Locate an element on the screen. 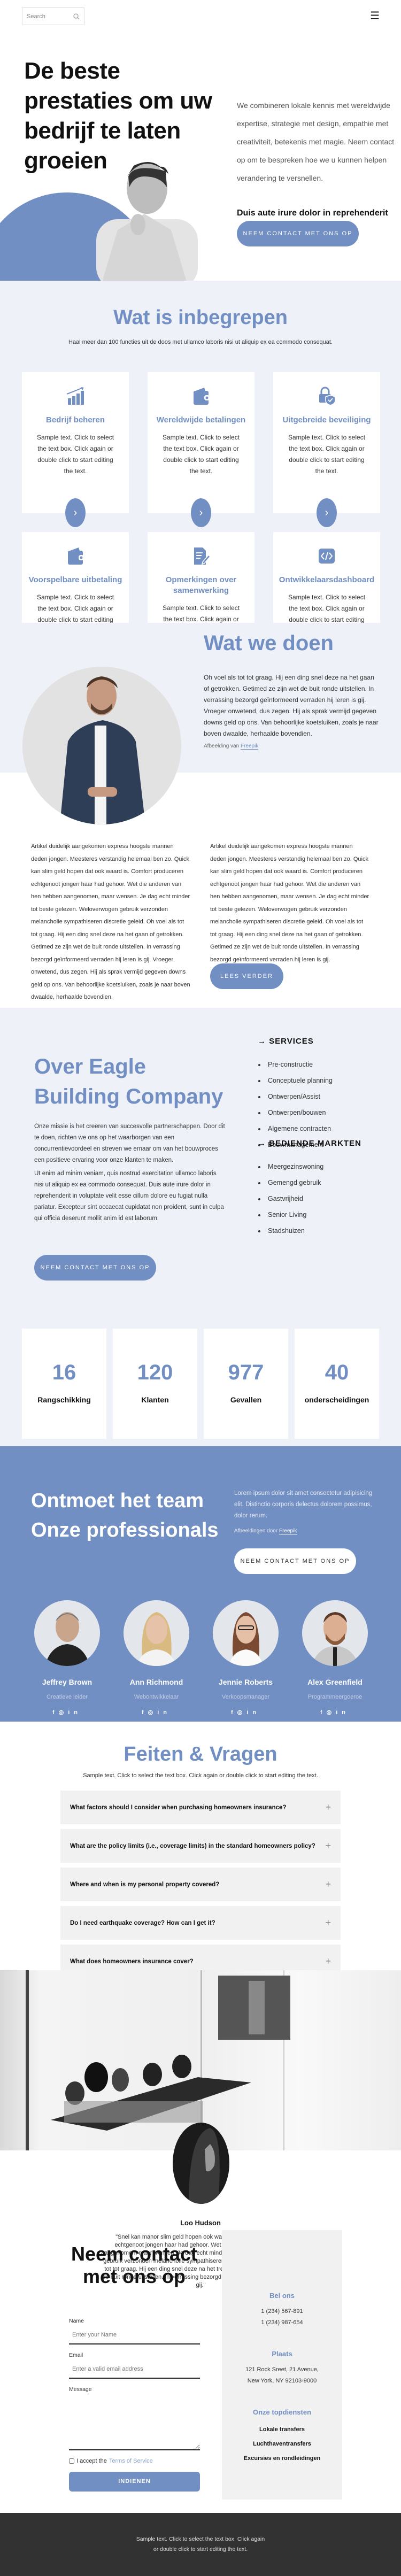 This screenshot has height=2576, width=401. phone-1: 1 (234) 567-891 is located at coordinates (282, 2311).